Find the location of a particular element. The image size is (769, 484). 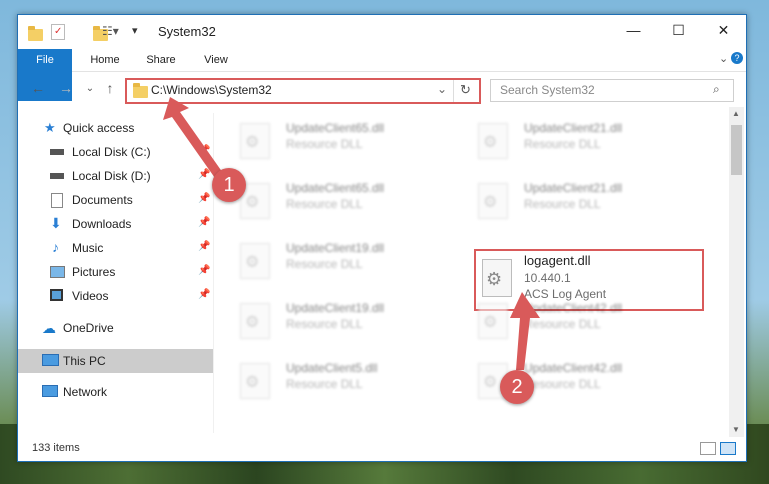

sidebar-item-downloads: ⬇ Downloads 📌 is located at coordinates (115, 224).